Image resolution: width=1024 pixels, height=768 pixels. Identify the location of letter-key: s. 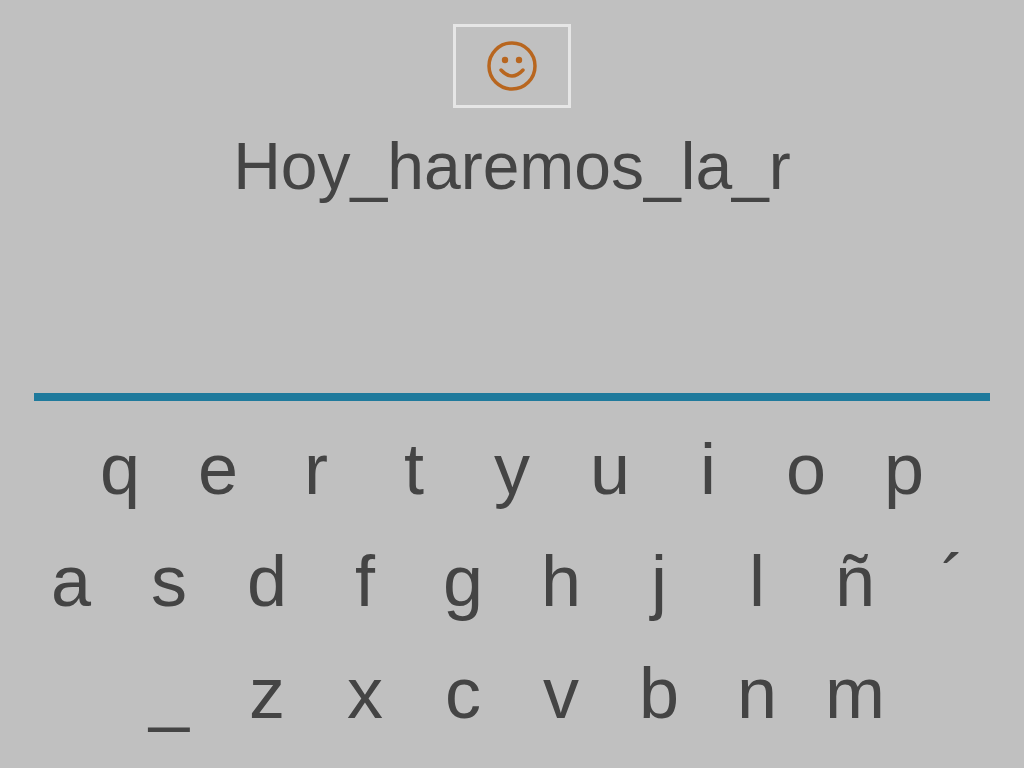
(169, 581).